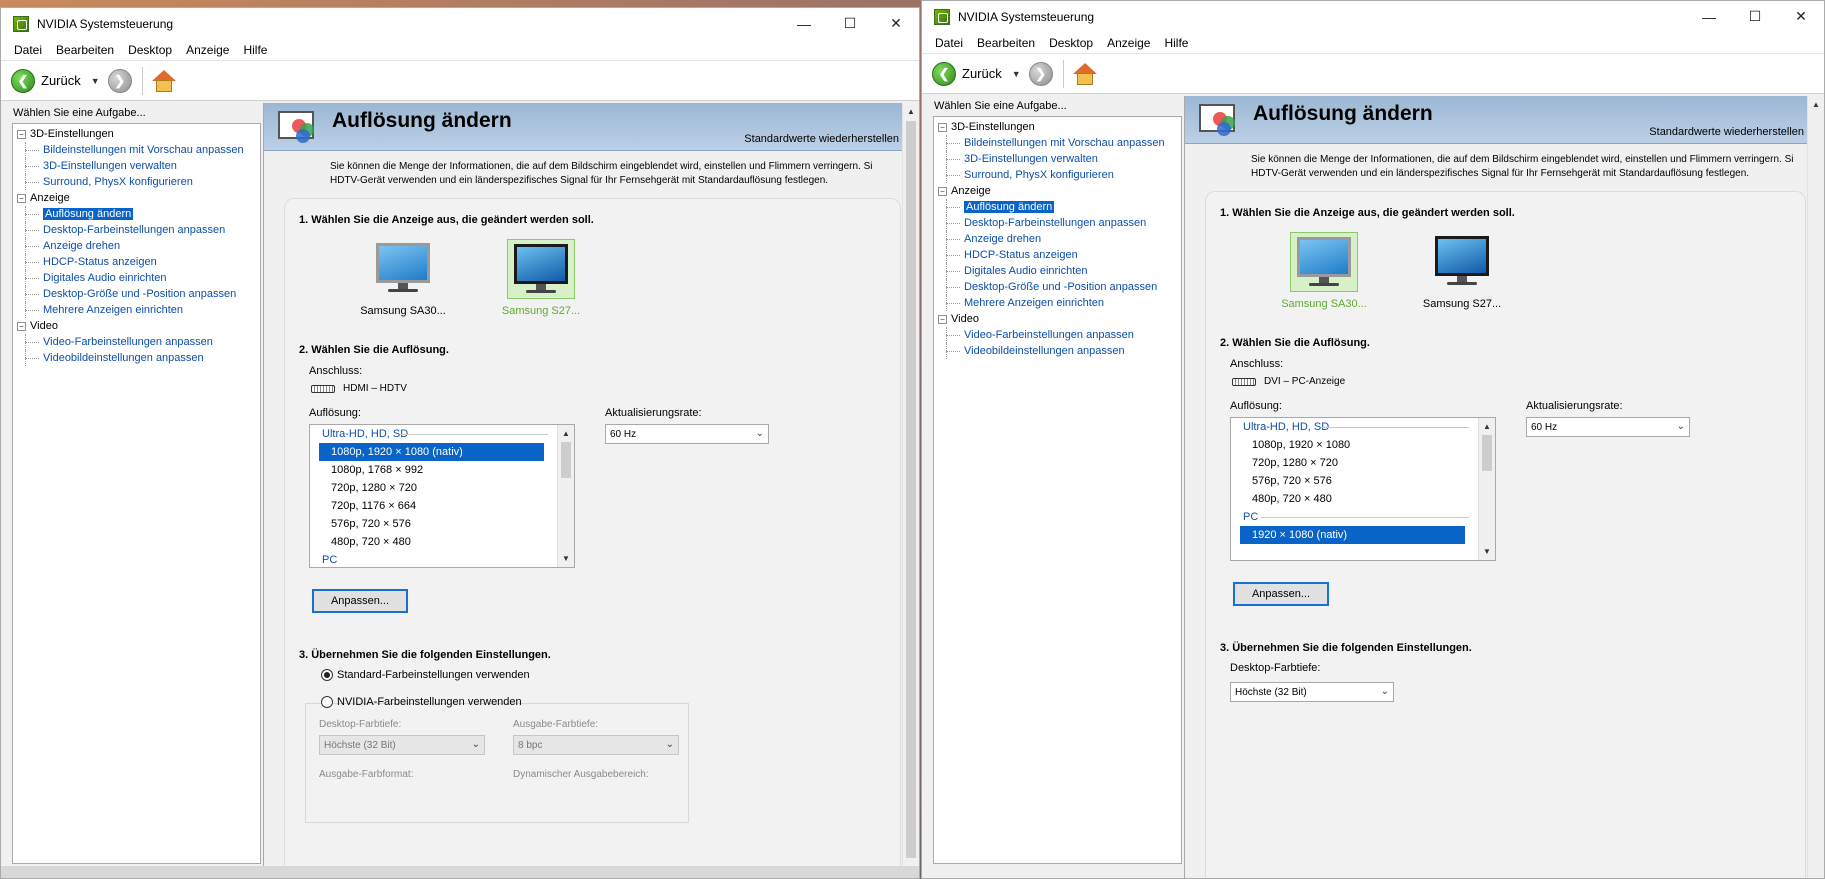 The image size is (1825, 879). Describe the element at coordinates (136, 198) in the screenshot. I see `tree-category-anzeige: − Anzeige` at that location.